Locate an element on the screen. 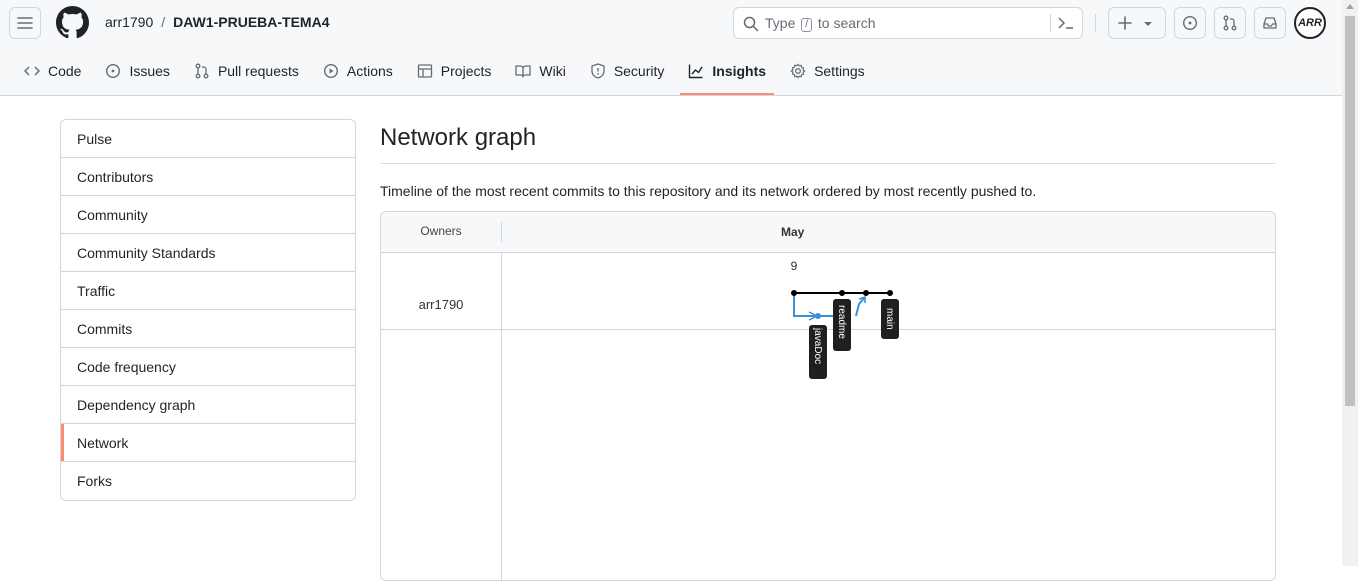 This screenshot has width=1358, height=581. code-icon is located at coordinates (32, 71).